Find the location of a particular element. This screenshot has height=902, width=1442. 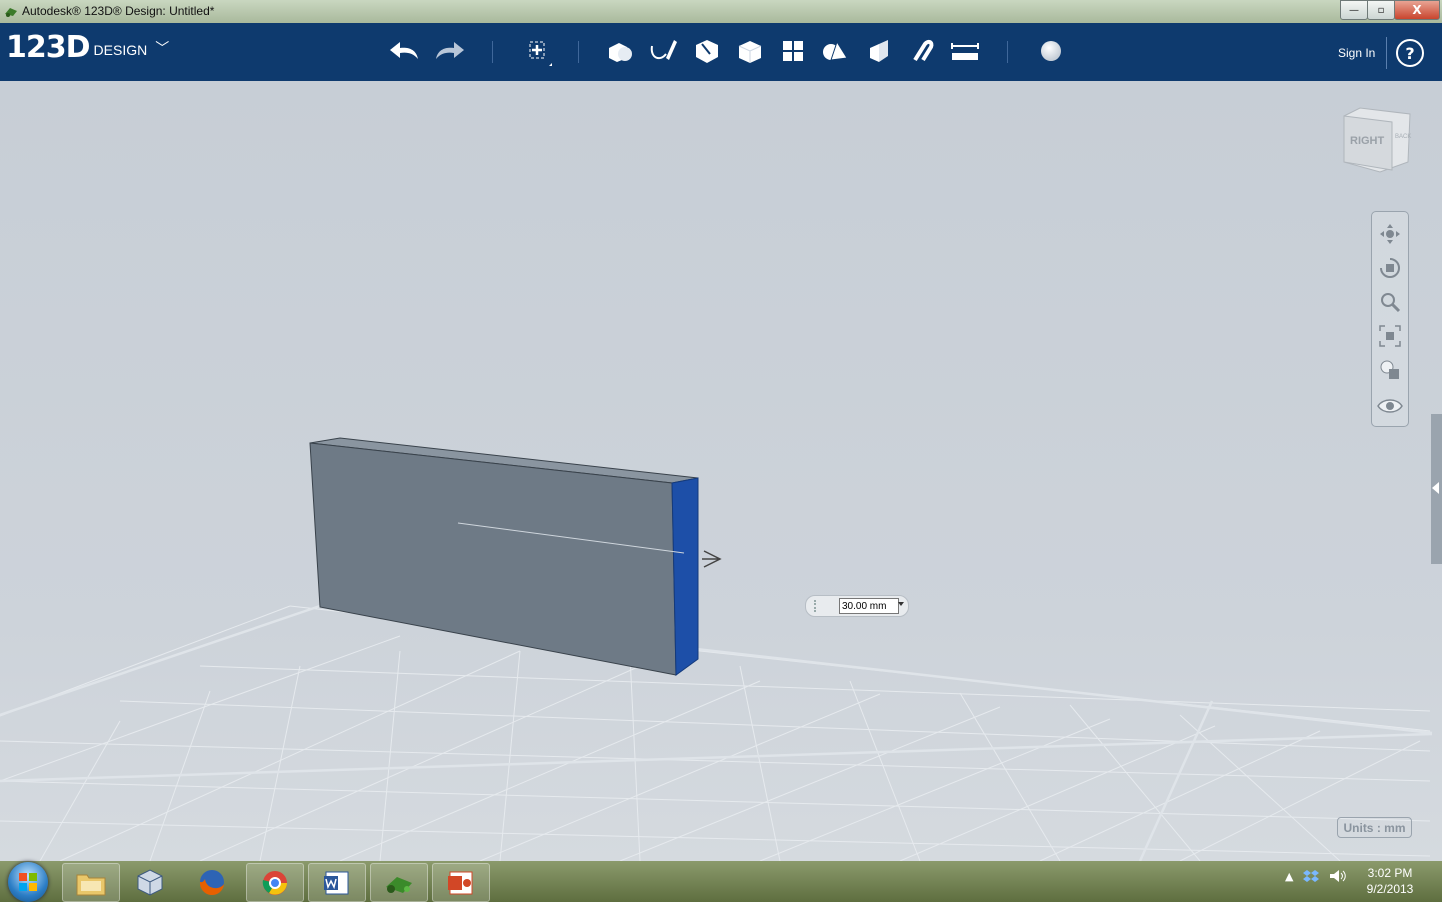

pattern-icon is located at coordinates (793, 51).